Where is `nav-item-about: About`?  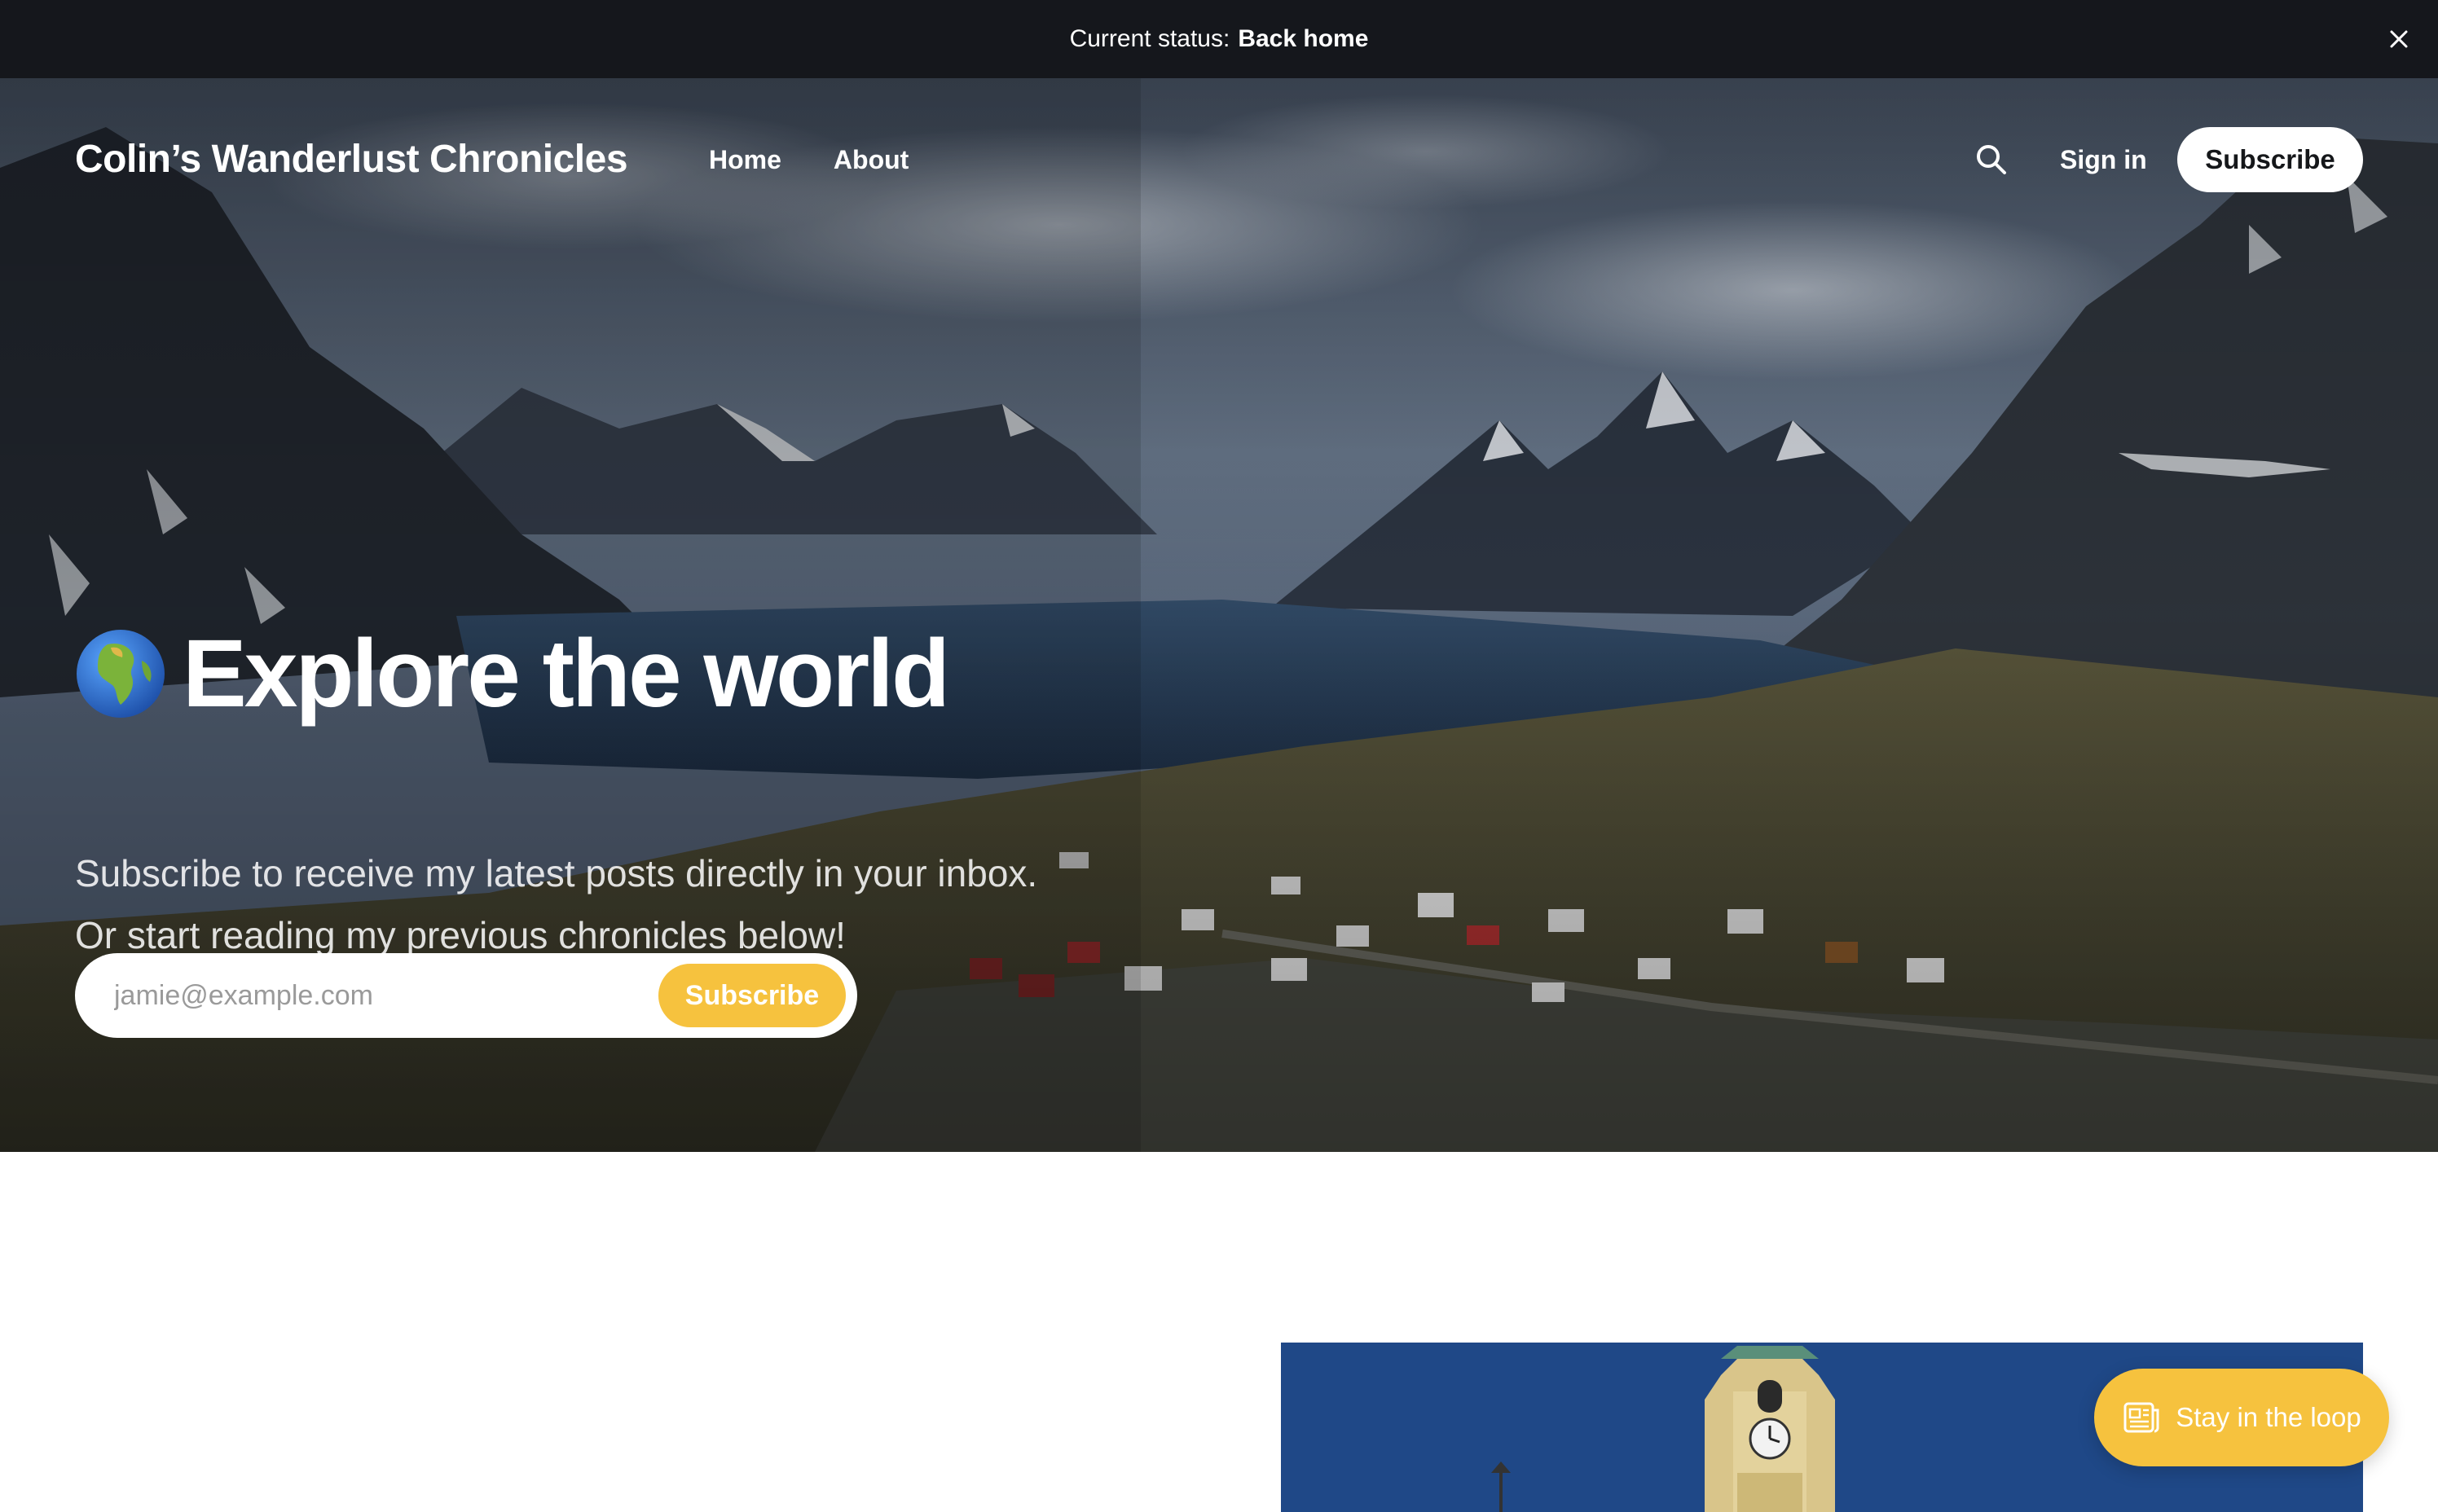
nav-item-about: About is located at coordinates (871, 160).